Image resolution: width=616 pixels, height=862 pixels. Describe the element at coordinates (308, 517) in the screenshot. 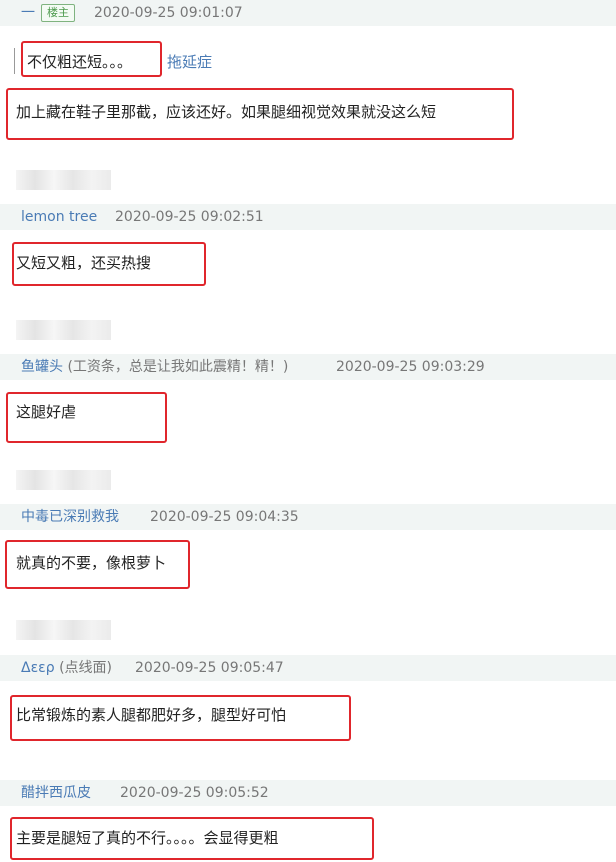

I see `reply-header: 中毒已深别救我 2020-09-25 09:04:35` at that location.